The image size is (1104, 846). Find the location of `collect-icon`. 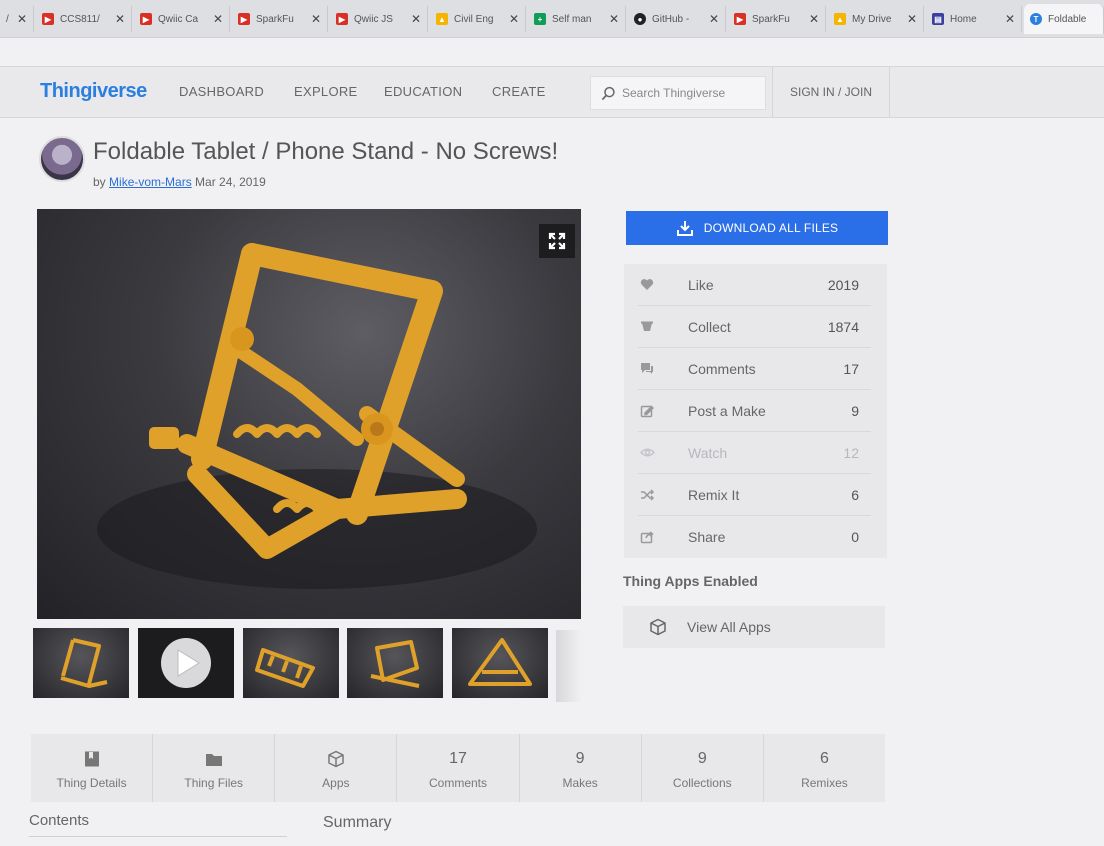

collect-icon is located at coordinates (647, 326).